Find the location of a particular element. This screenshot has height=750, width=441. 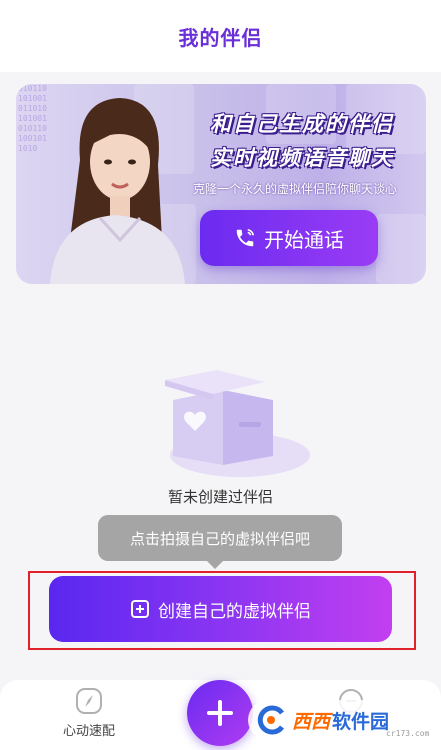

watermark-brand1: 西西 is located at coordinates (311, 721).